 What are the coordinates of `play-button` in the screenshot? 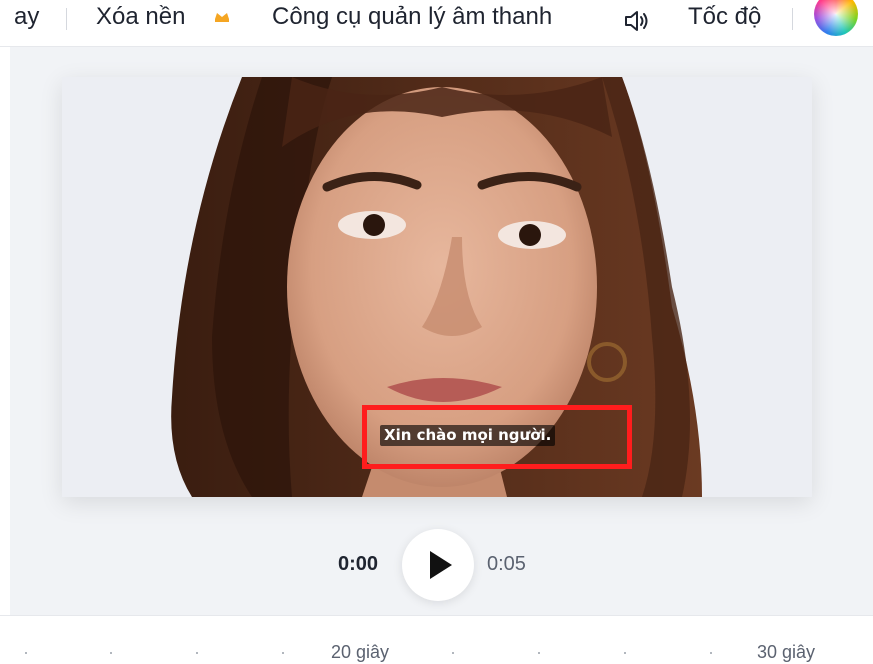 It's located at (438, 565).